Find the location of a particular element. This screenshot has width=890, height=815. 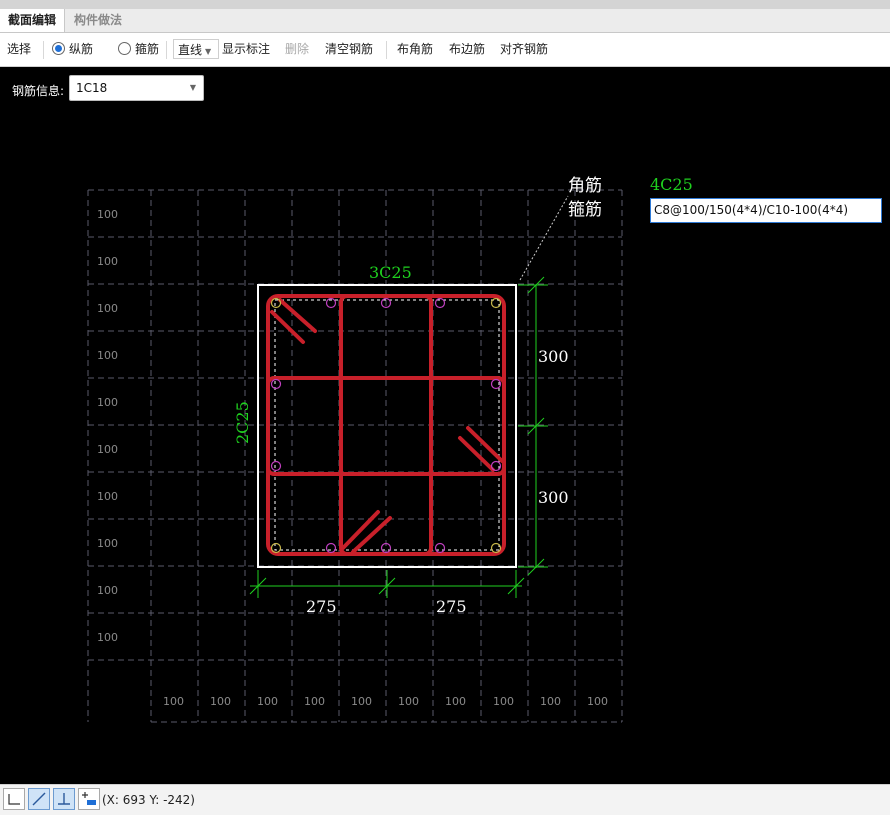

dim-right-lower: 300 is located at coordinates (553, 497).